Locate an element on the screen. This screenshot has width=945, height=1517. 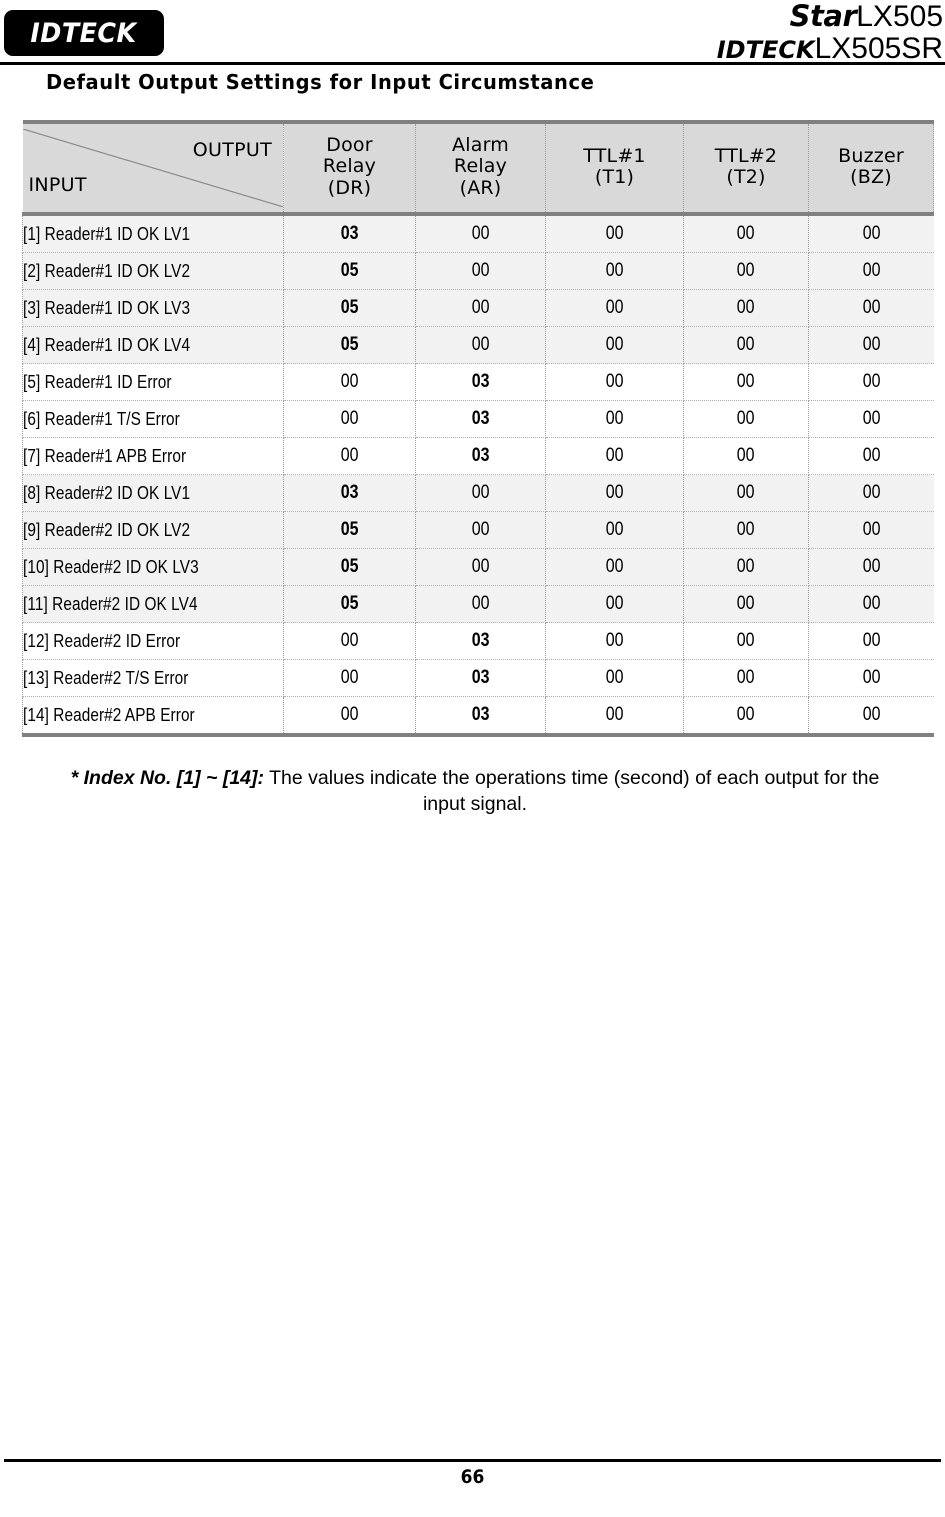
idteck-model-number: LX505SR is located at coordinates (878, 48).